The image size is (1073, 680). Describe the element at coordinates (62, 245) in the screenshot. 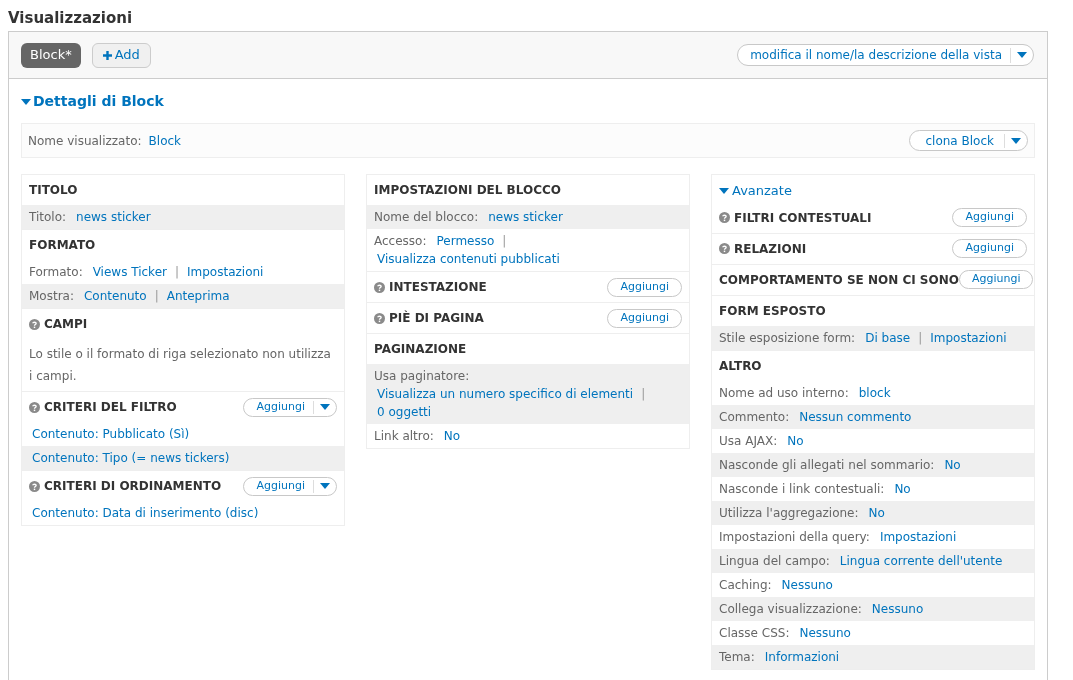

I see `section-title: FORMATO` at that location.